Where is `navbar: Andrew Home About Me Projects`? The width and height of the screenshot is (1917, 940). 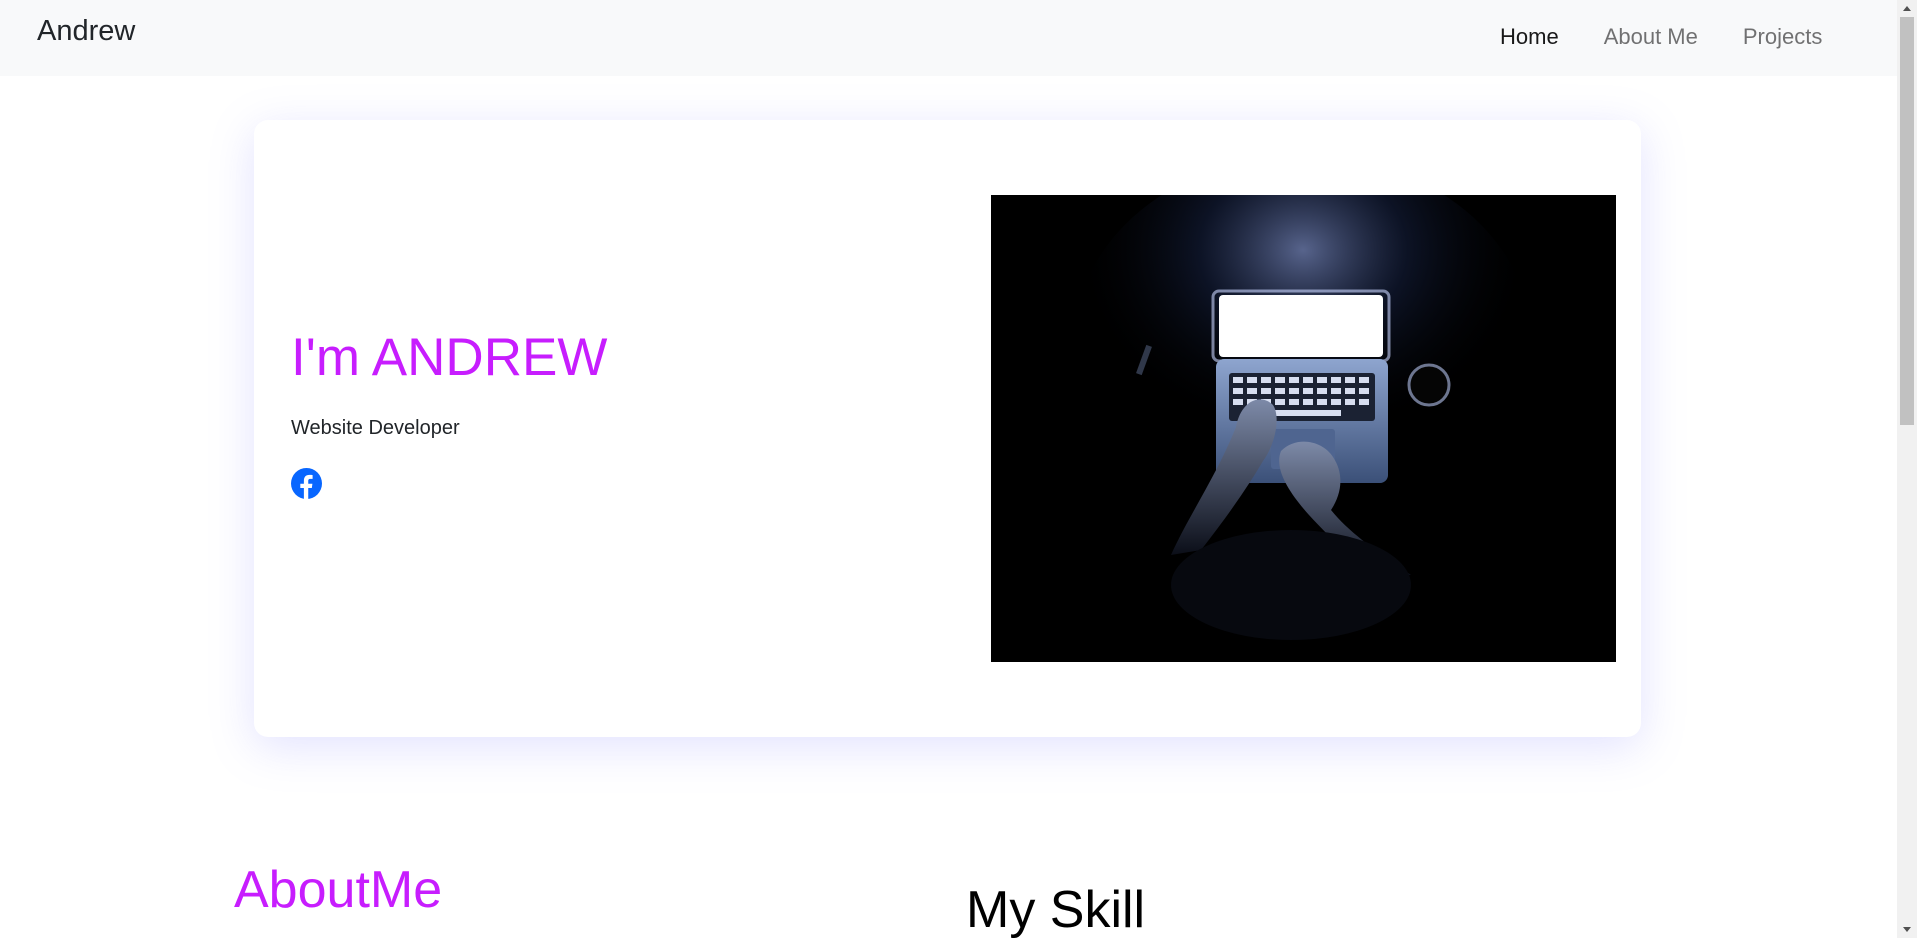 navbar: Andrew Home About Me Projects is located at coordinates (948, 38).